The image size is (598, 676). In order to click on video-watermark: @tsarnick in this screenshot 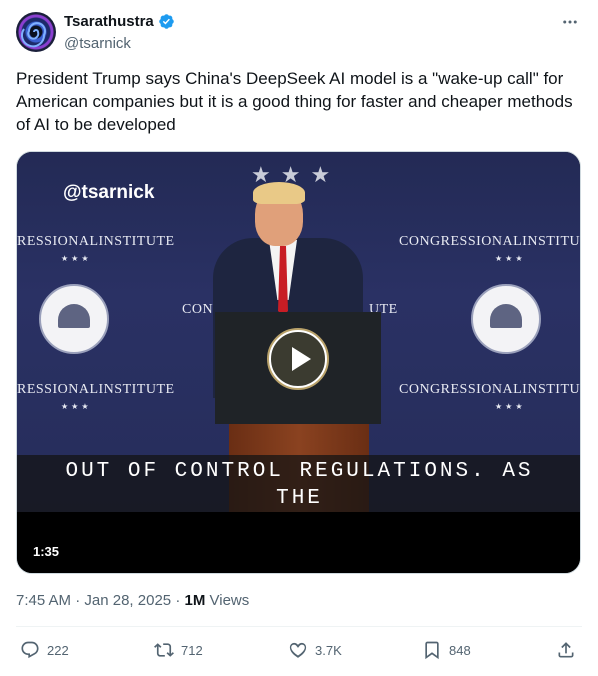, I will do `click(109, 192)`.